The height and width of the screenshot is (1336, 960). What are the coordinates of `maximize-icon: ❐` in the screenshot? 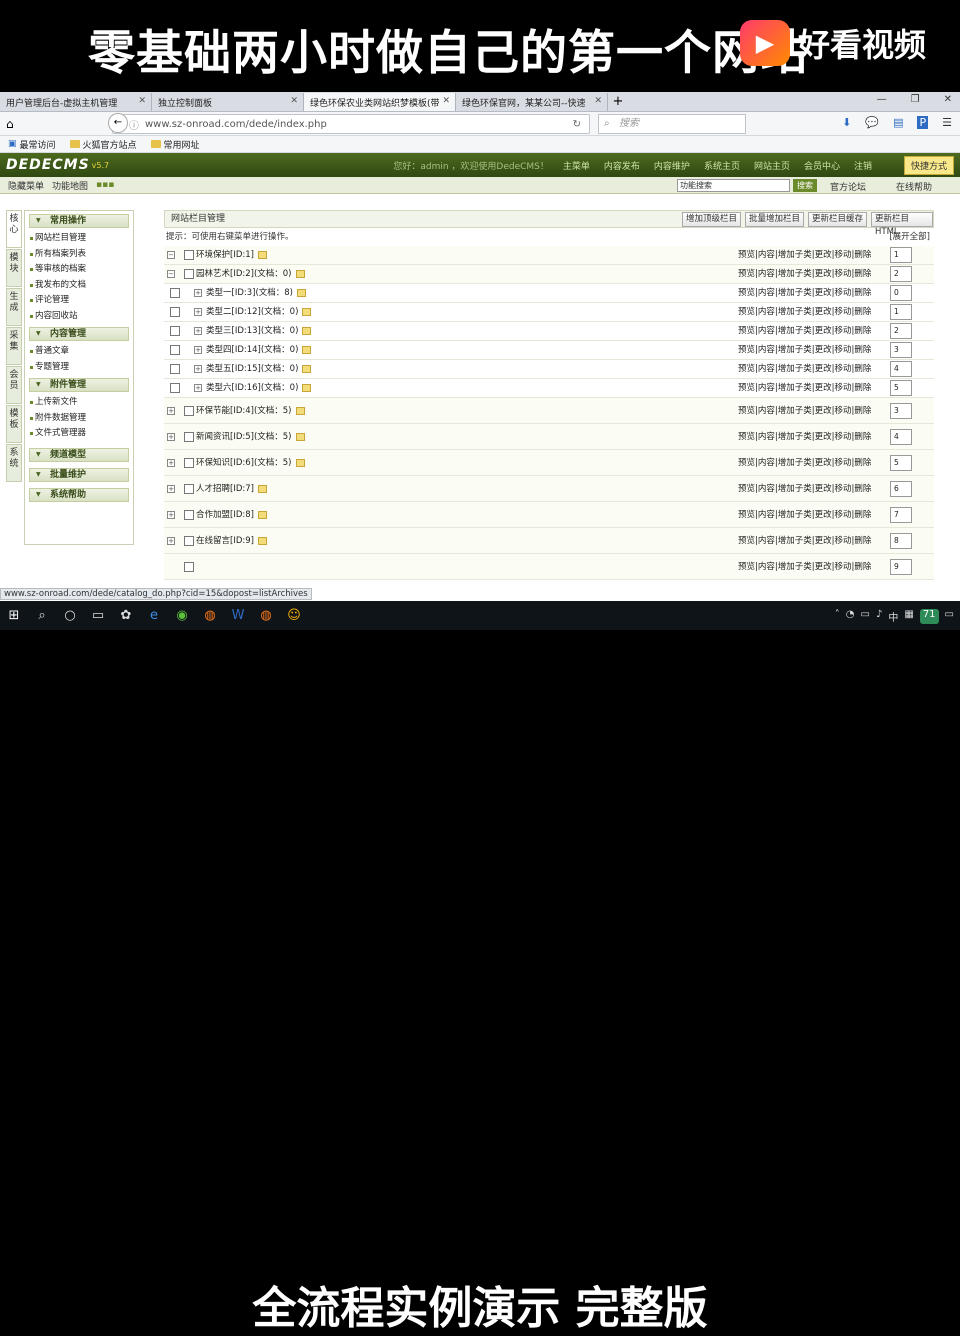 It's located at (915, 99).